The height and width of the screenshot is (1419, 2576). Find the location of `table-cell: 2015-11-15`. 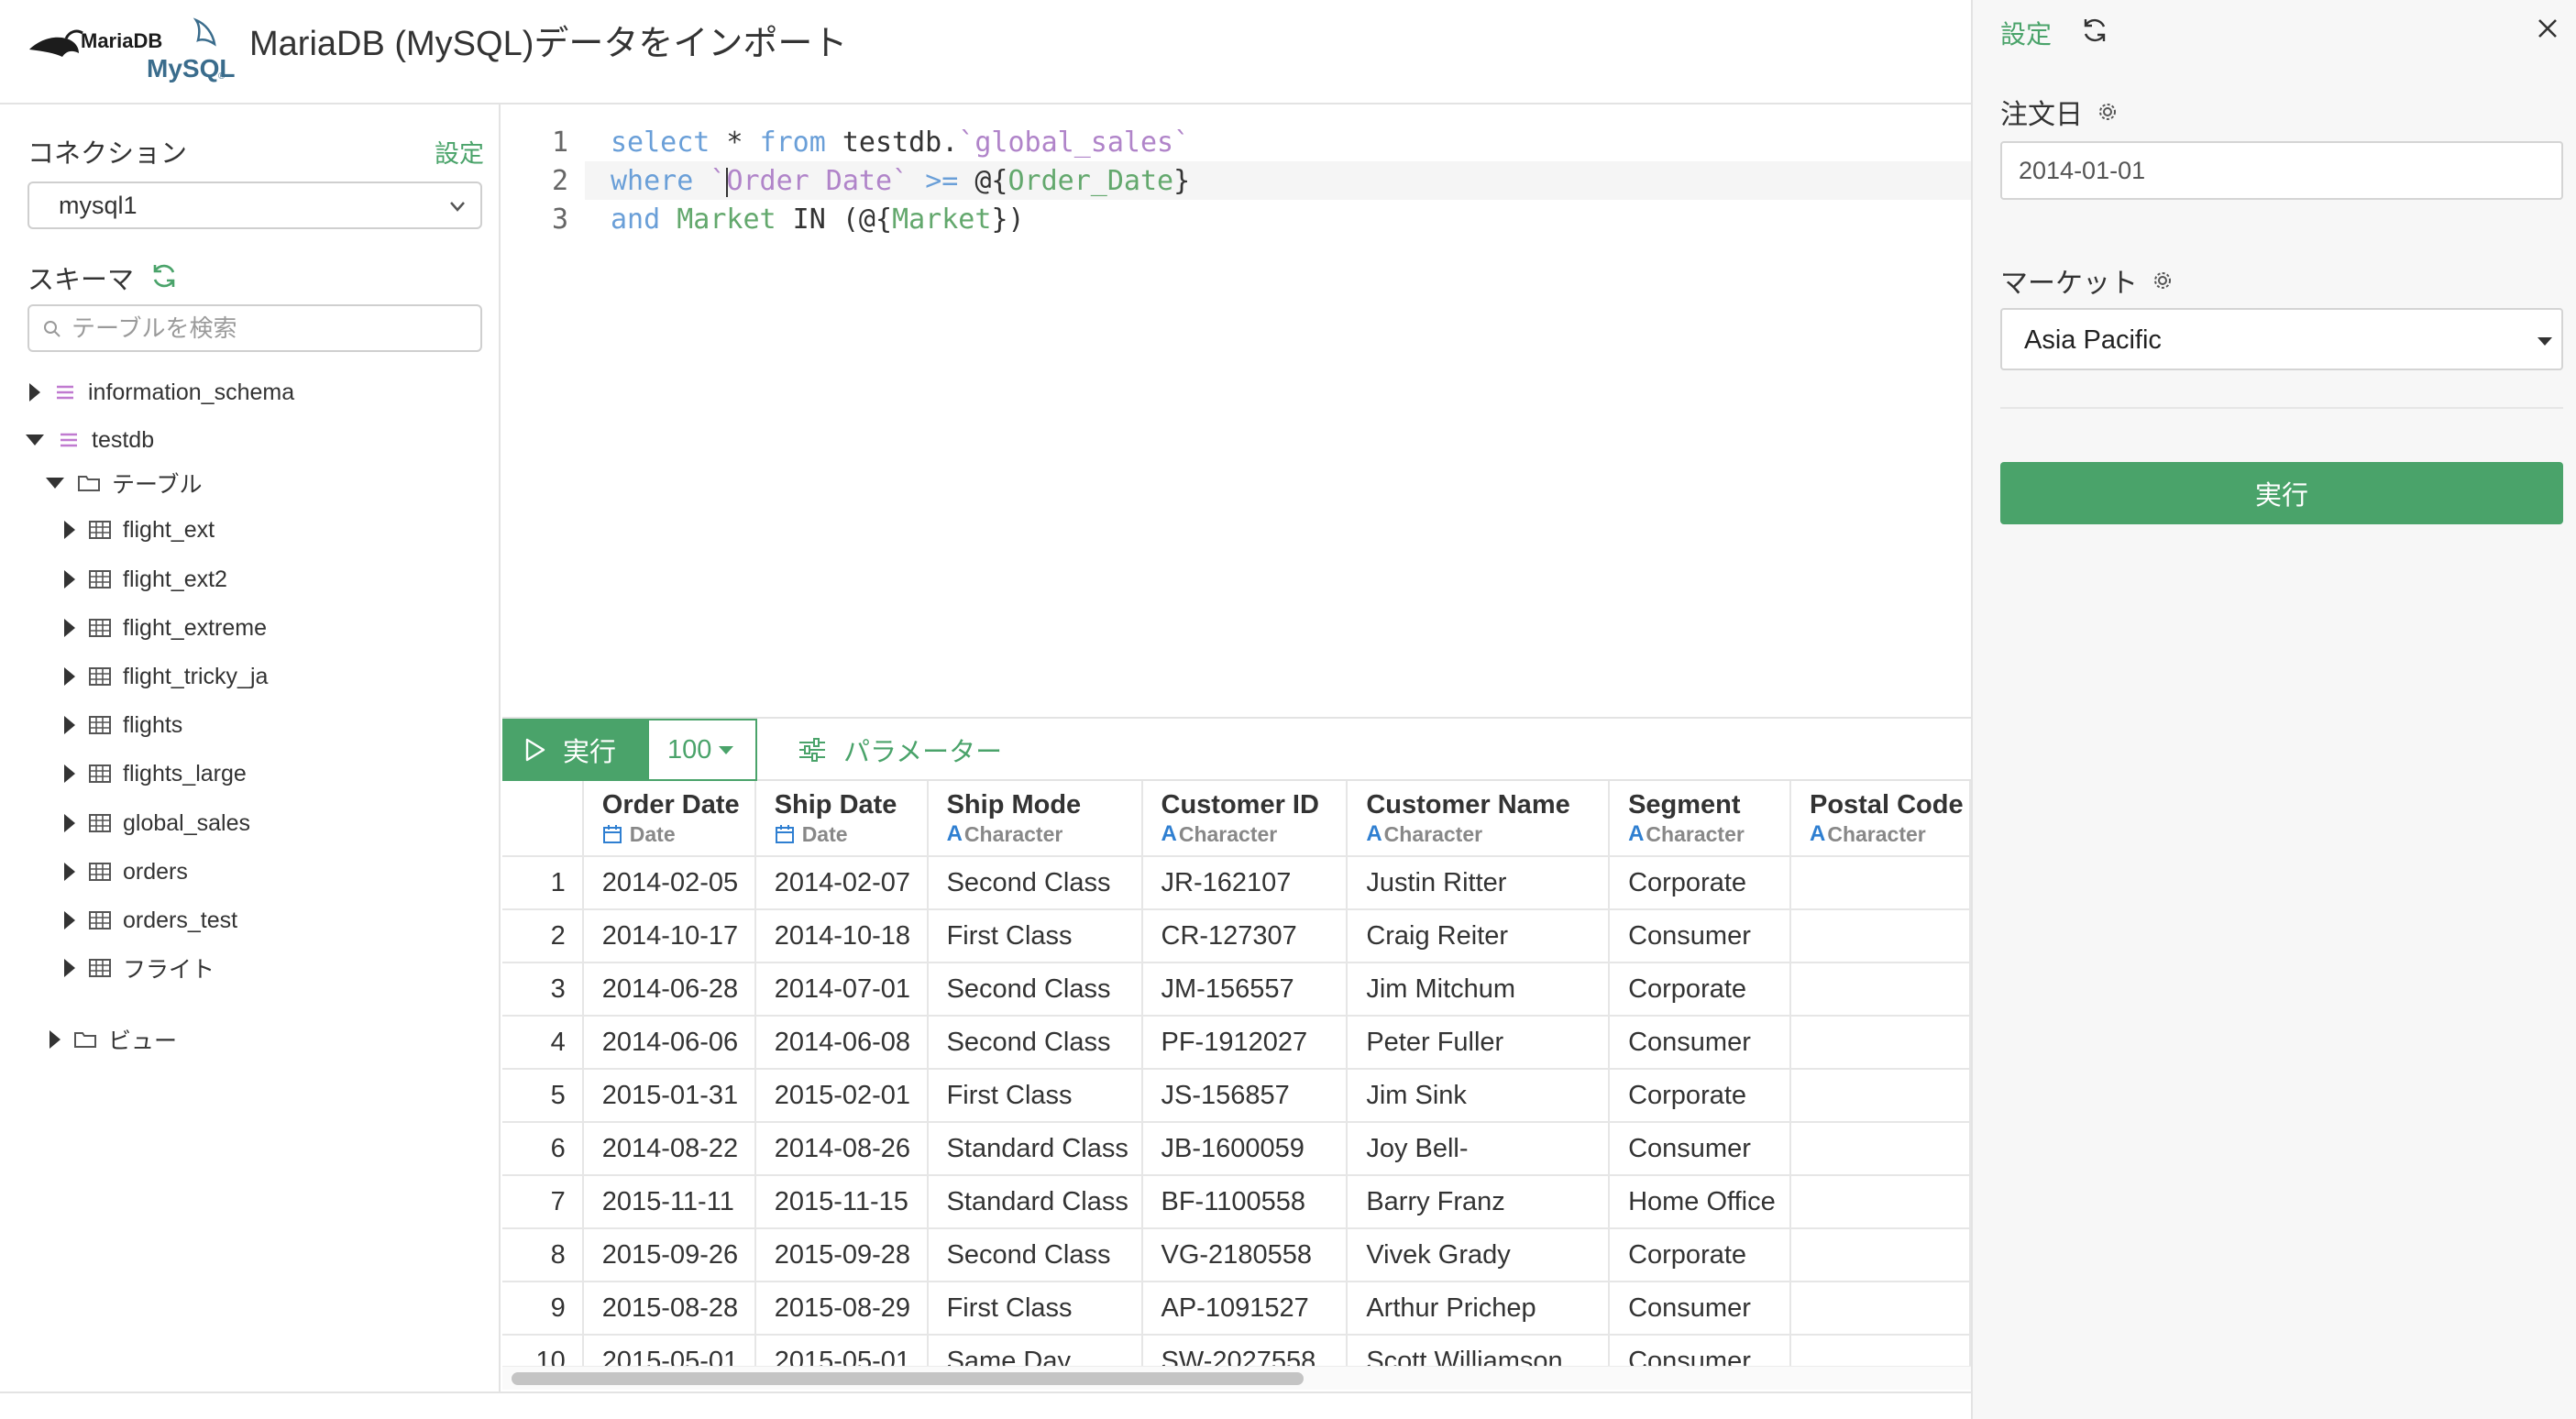

table-cell: 2015-11-15 is located at coordinates (841, 1202).